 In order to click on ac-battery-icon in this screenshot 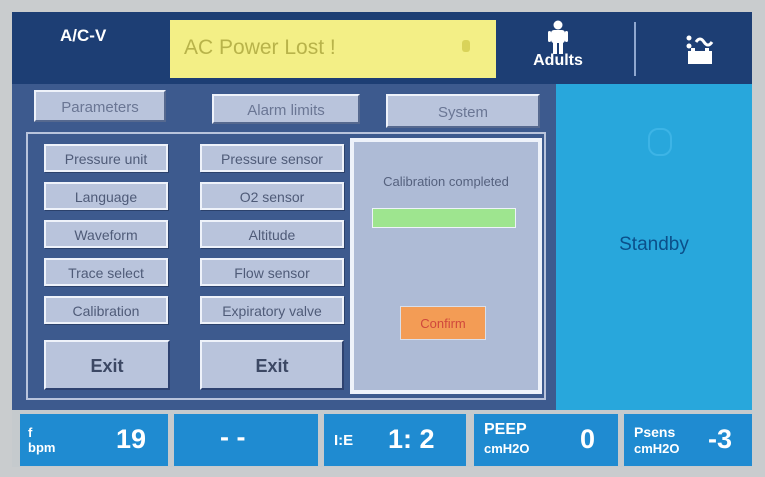, I will do `click(700, 48)`.